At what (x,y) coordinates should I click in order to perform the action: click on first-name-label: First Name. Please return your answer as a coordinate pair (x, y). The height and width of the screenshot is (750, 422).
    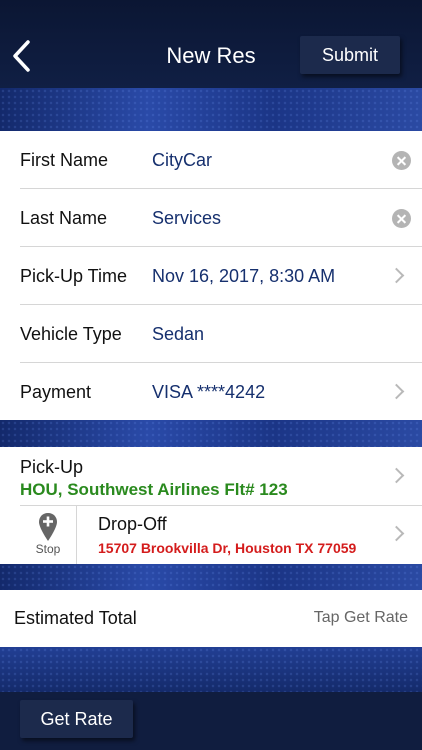
    Looking at the image, I should click on (64, 160).